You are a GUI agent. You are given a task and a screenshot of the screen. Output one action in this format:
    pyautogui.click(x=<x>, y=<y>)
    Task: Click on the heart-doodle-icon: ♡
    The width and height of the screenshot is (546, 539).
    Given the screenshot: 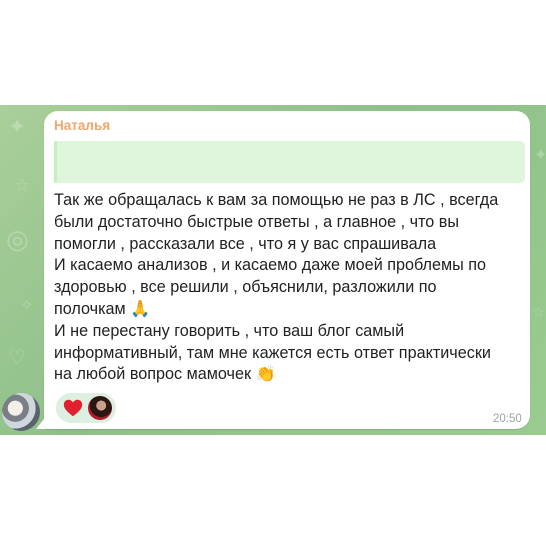 What is the action you would take?
    pyautogui.click(x=17, y=357)
    